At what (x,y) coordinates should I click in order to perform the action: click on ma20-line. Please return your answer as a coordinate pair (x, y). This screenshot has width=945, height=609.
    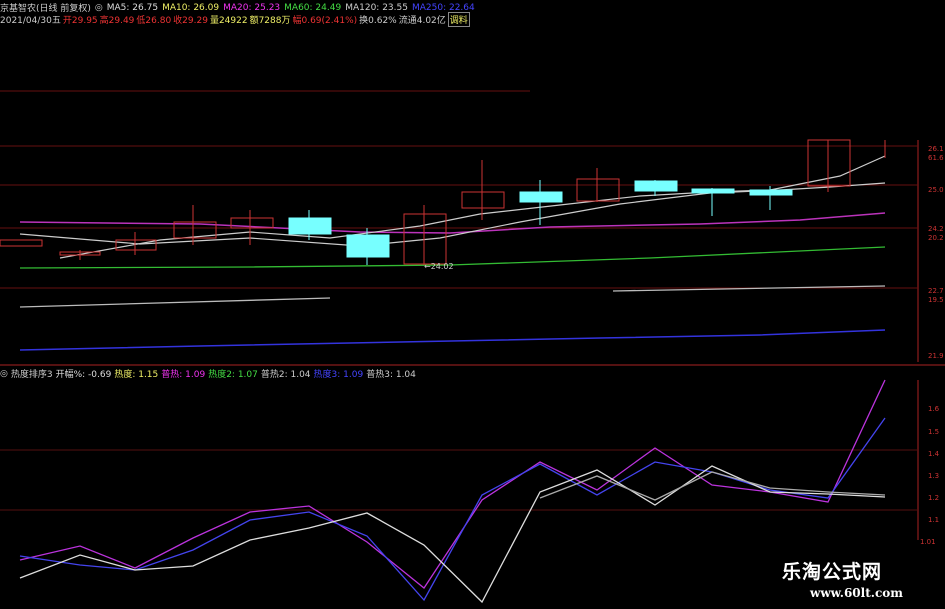
    Looking at the image, I should click on (452, 223).